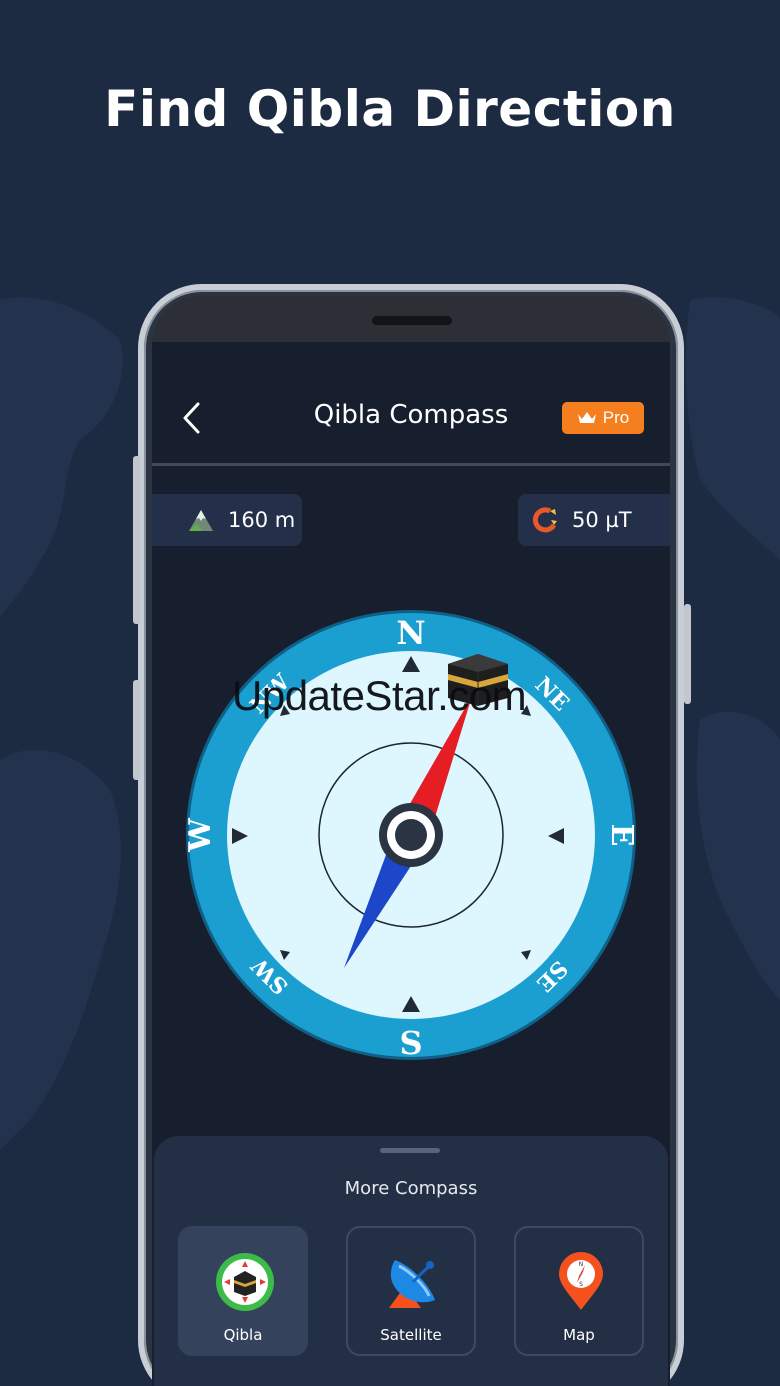 This screenshot has width=780, height=1386. I want to click on app-bar: Qibla Compass Pro, so click(411, 404).